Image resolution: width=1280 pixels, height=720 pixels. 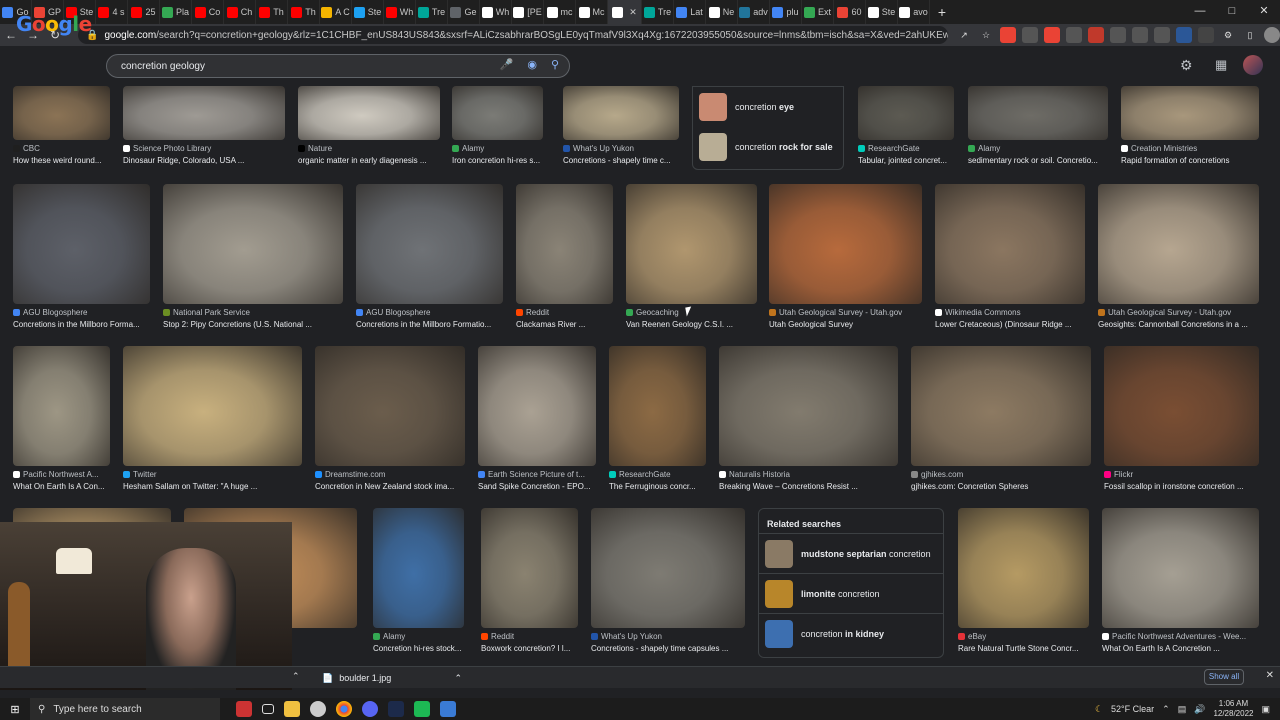 I want to click on settings-gear-icon: ⚙, so click(x=1186, y=65).